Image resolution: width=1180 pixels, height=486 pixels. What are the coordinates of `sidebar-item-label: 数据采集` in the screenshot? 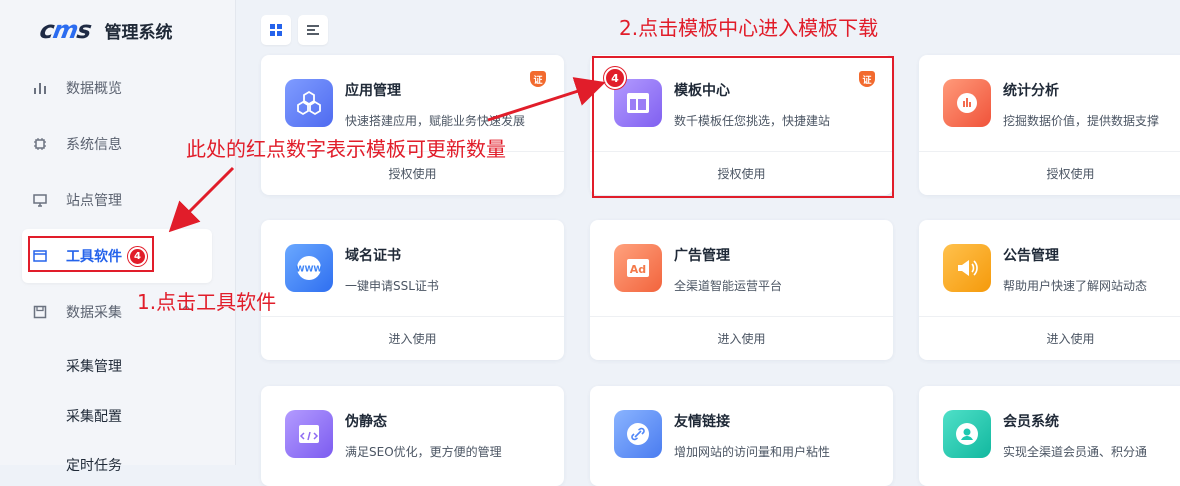 It's located at (94, 313).